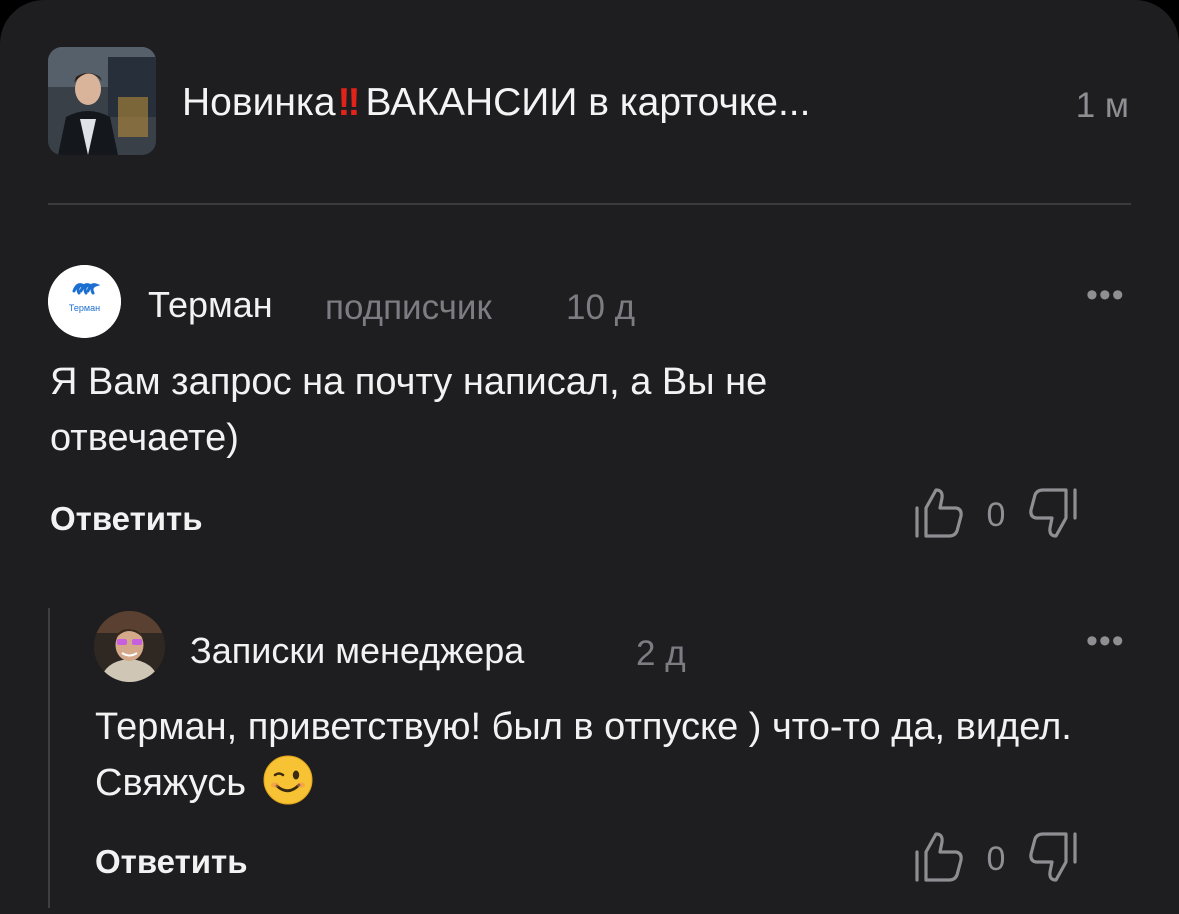 This screenshot has height=914, width=1179. I want to click on comment-author: Записки менеджера, so click(357, 651).